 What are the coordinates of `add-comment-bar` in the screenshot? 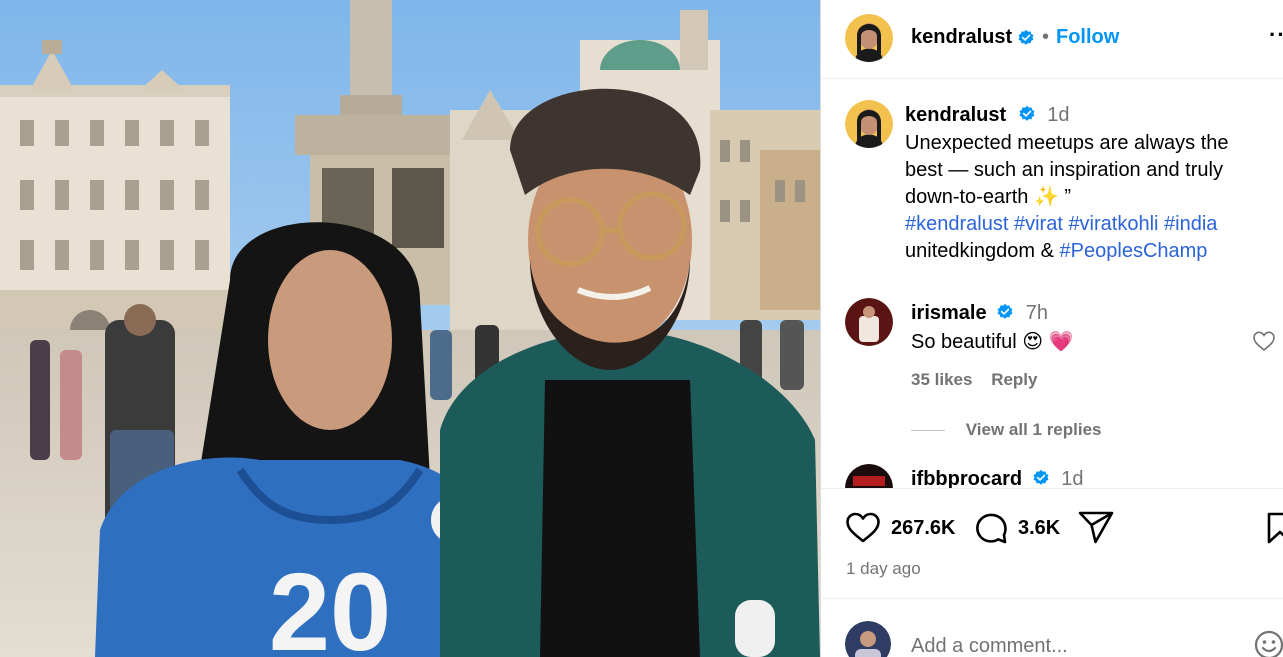 It's located at (1052, 627).